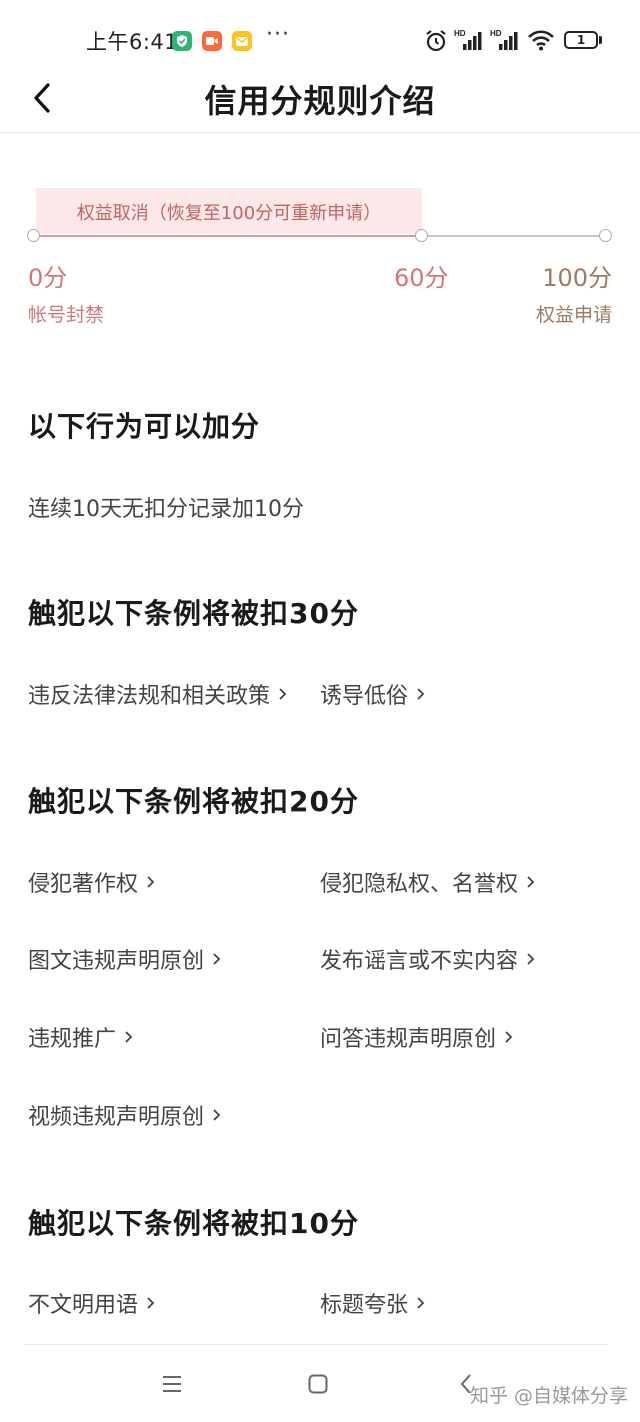 The height and width of the screenshot is (1422, 640). I want to click on scale-label-apply: 权益申请, so click(573, 315).